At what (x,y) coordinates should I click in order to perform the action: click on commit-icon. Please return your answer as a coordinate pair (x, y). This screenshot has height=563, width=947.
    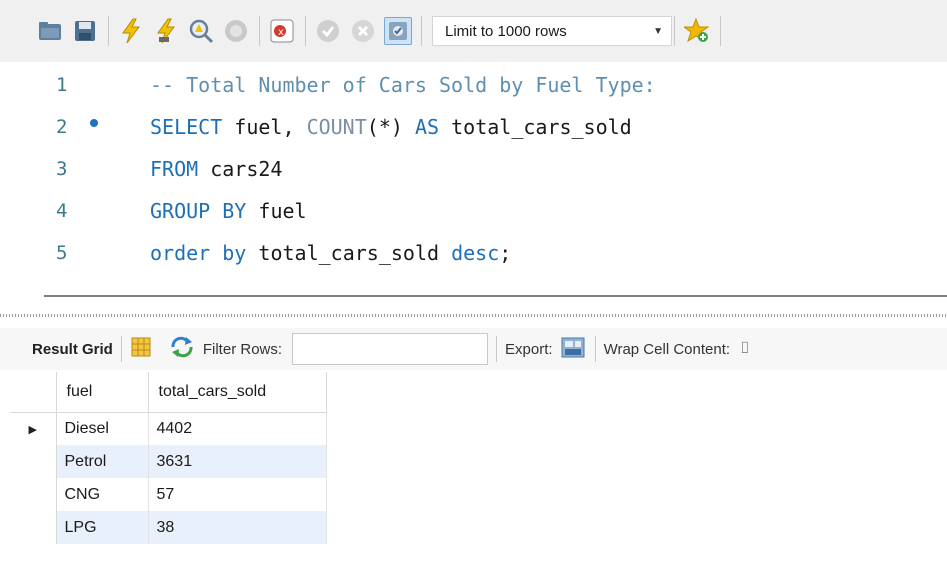
    Looking at the image, I should click on (328, 31).